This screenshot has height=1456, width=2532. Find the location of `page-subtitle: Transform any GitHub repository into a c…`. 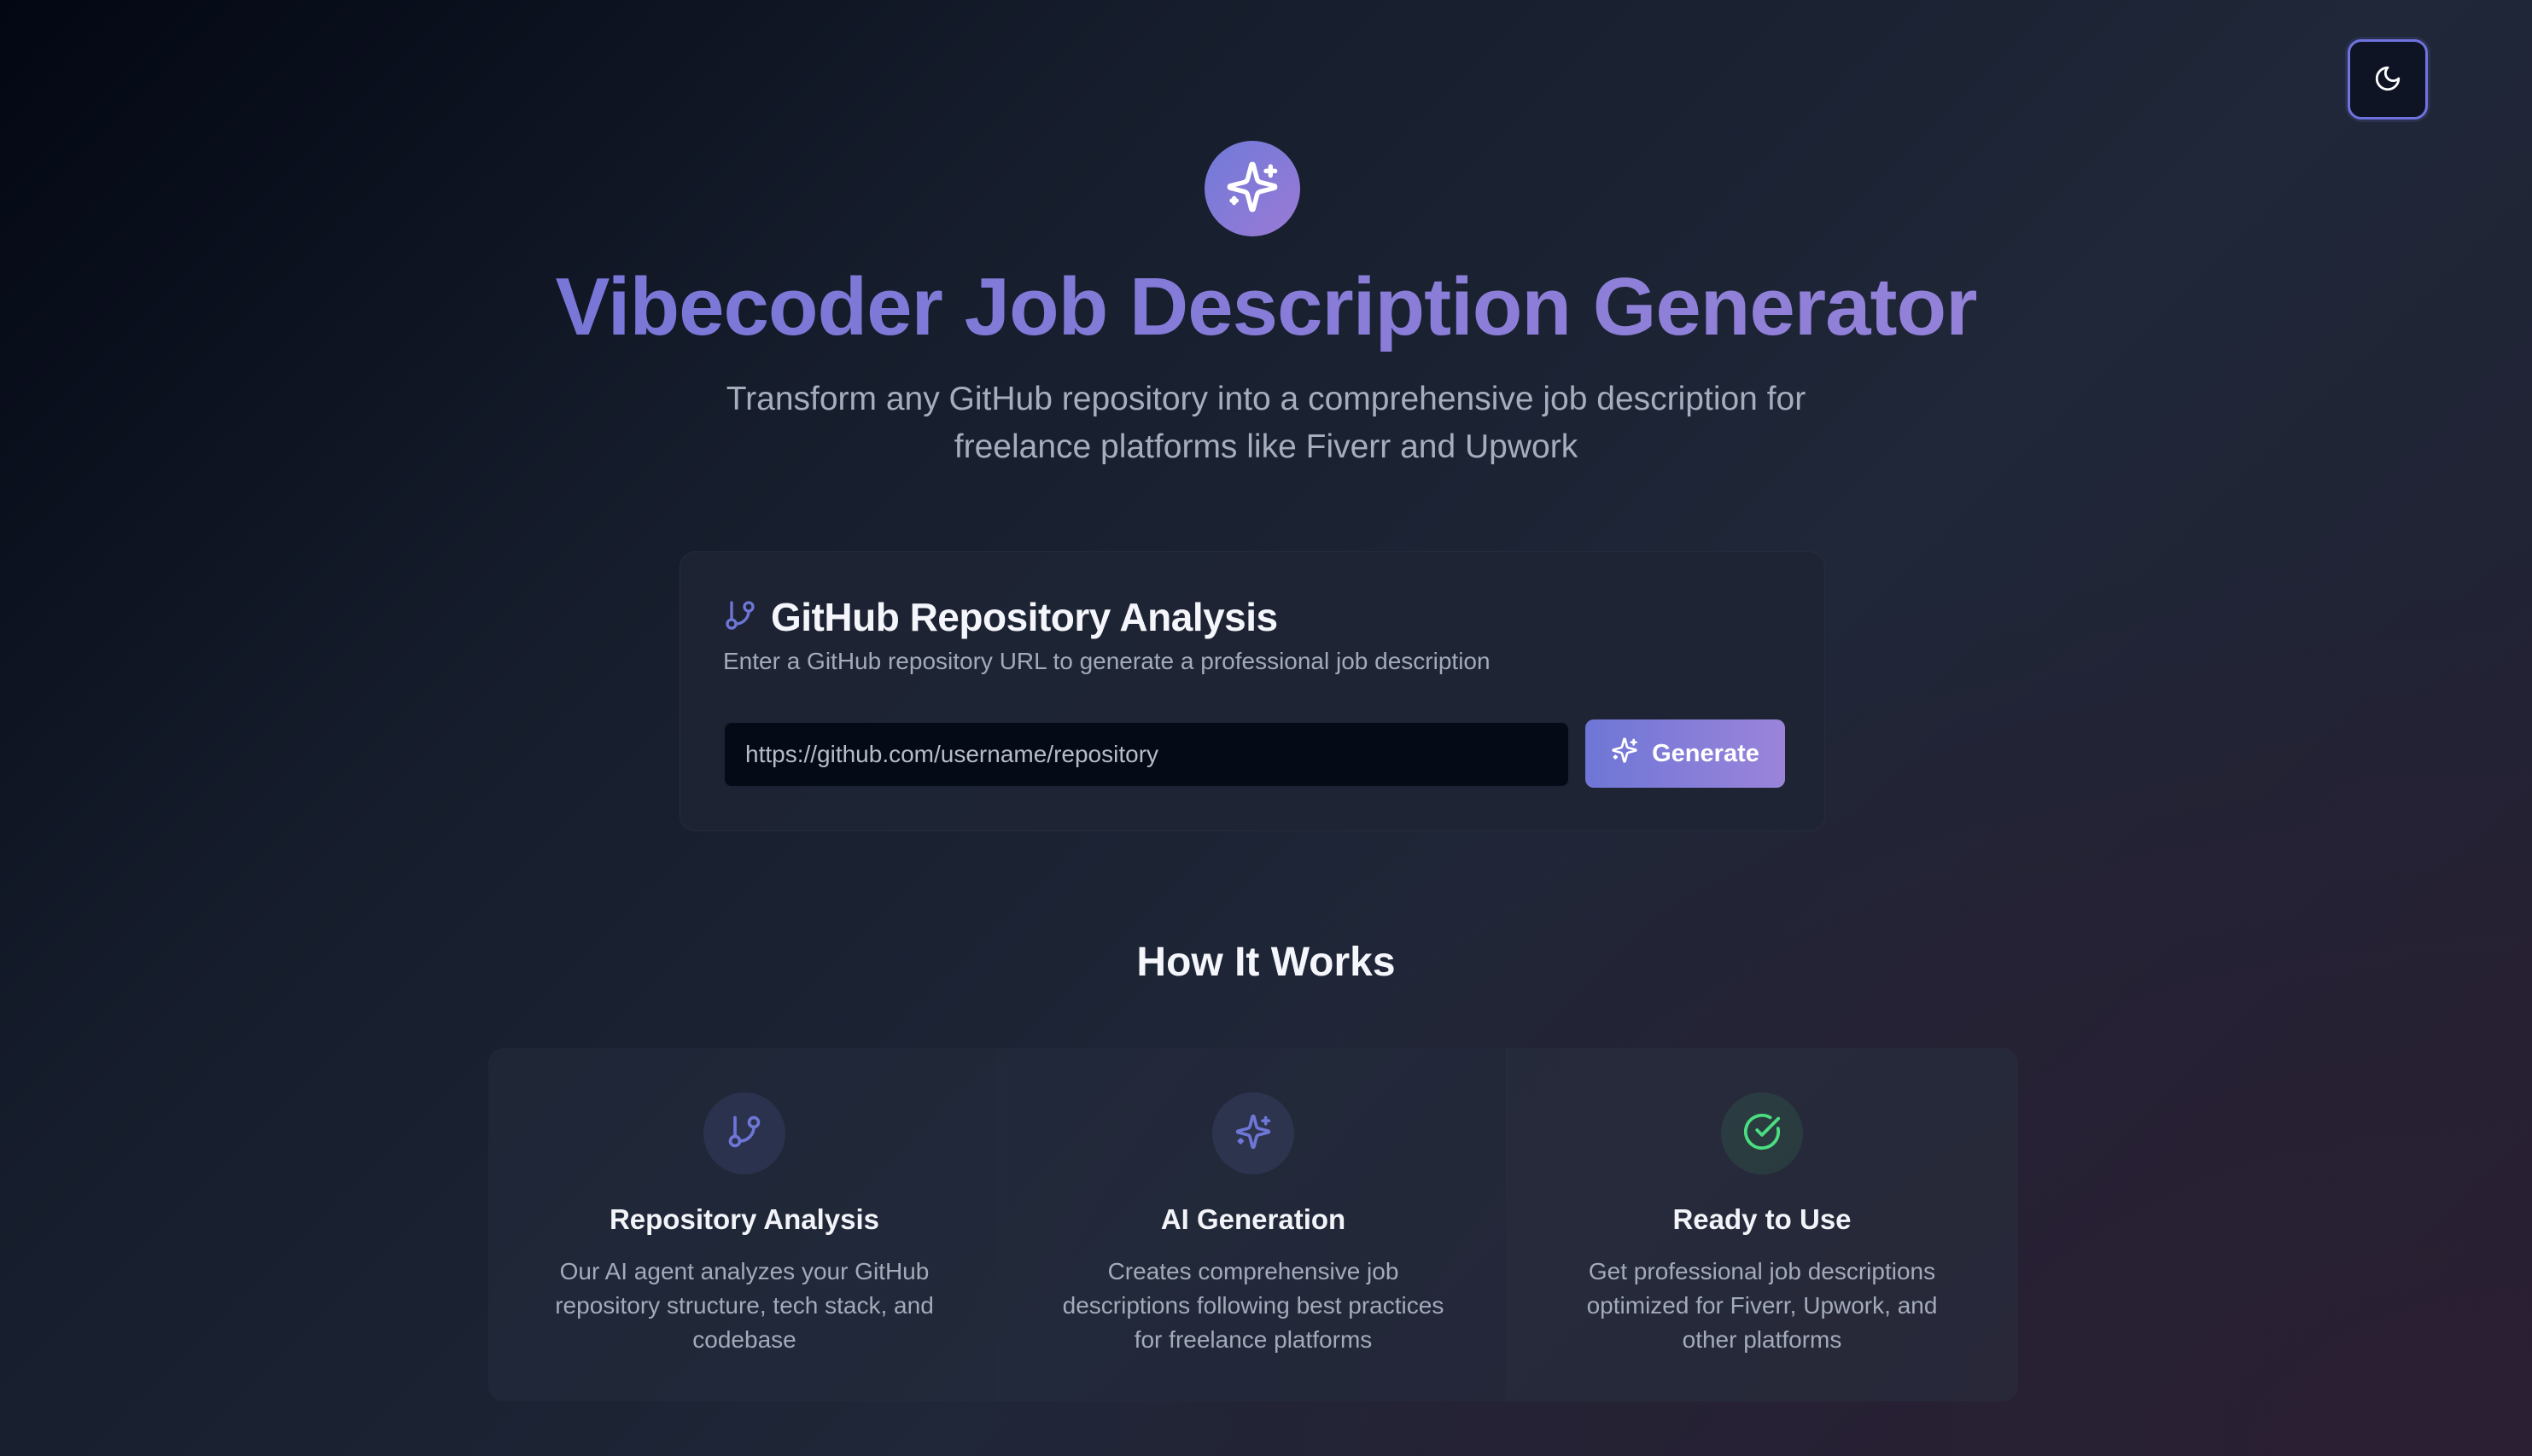

page-subtitle: Transform any GitHub repository into a c… is located at coordinates (1266, 423).